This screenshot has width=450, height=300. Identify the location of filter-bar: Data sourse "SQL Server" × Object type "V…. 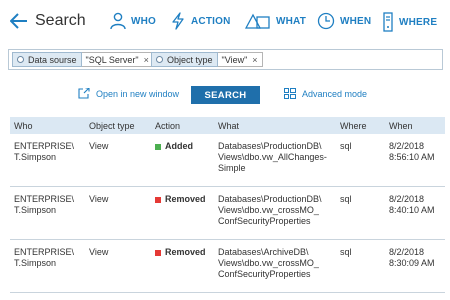
(225, 59).